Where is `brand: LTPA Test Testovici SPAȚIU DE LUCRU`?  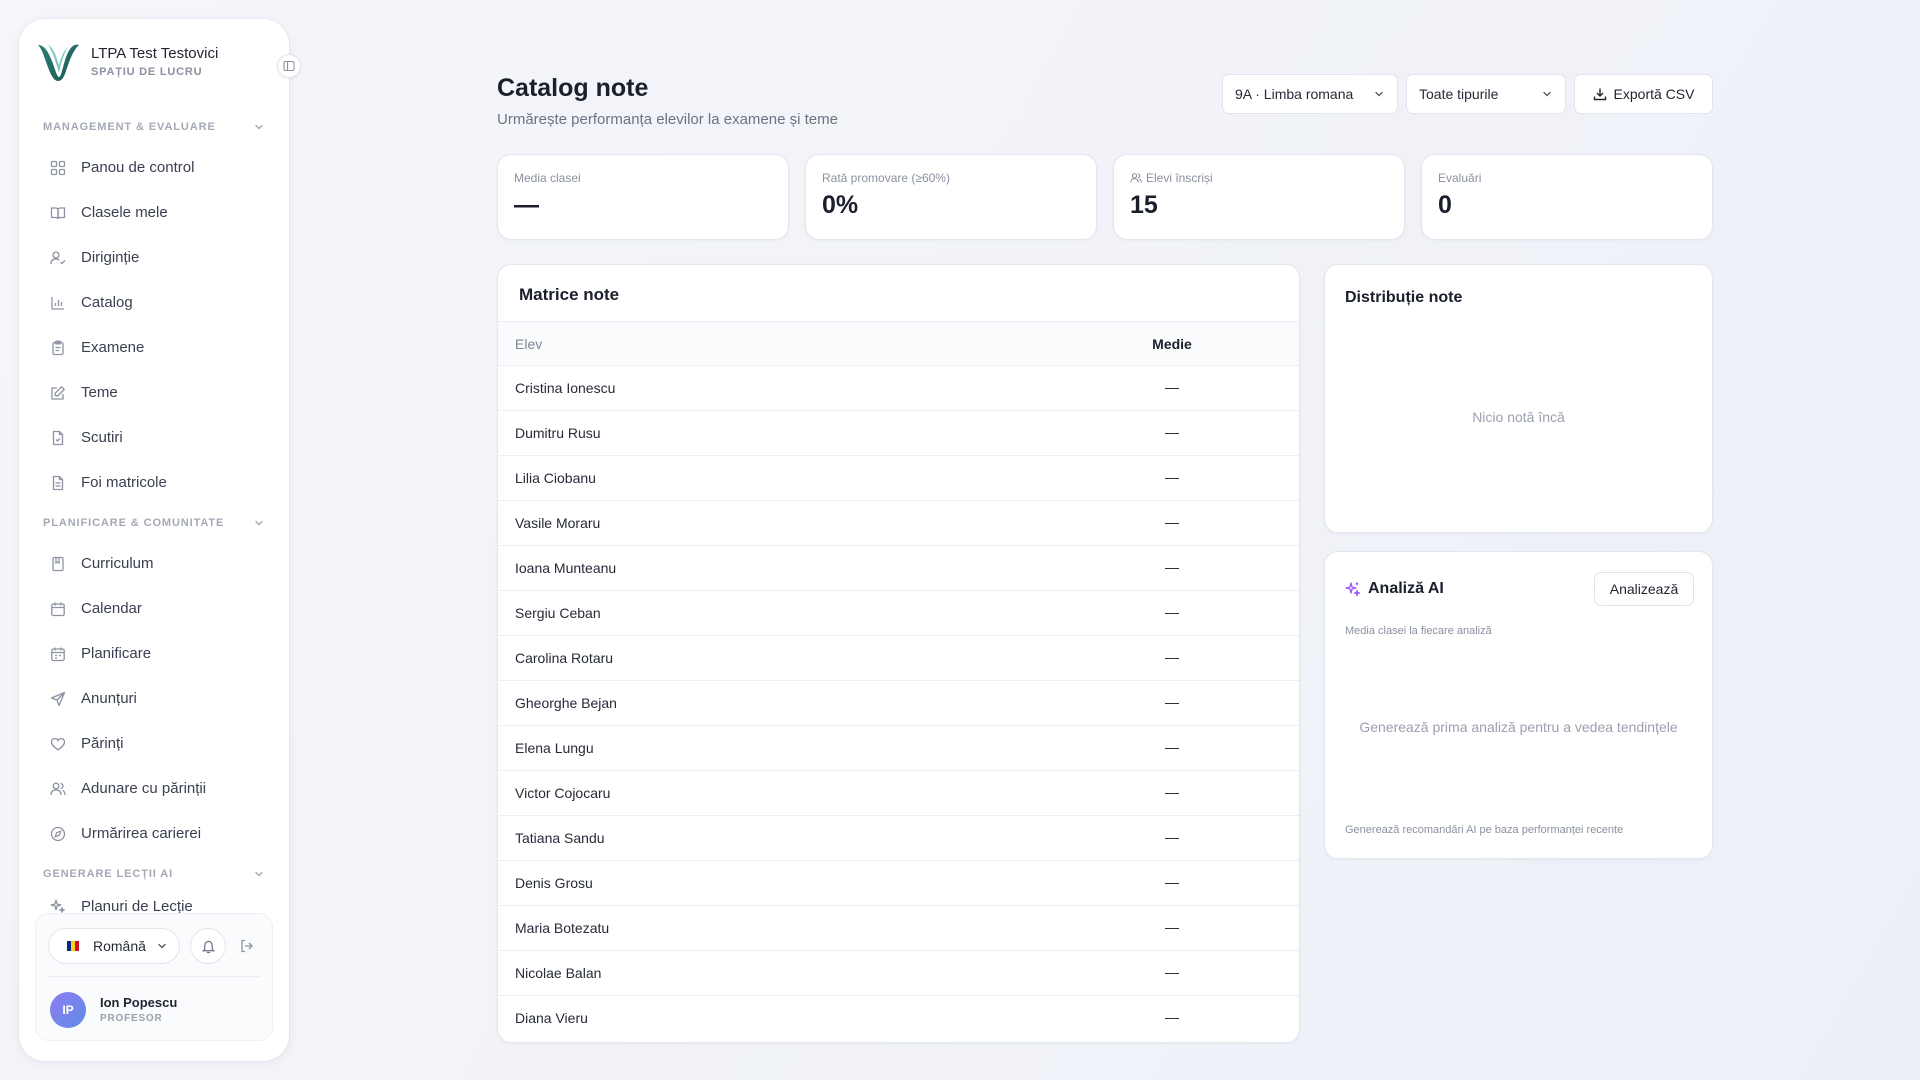 brand: LTPA Test Testovici SPAȚIU DE LUCRU is located at coordinates (126, 61).